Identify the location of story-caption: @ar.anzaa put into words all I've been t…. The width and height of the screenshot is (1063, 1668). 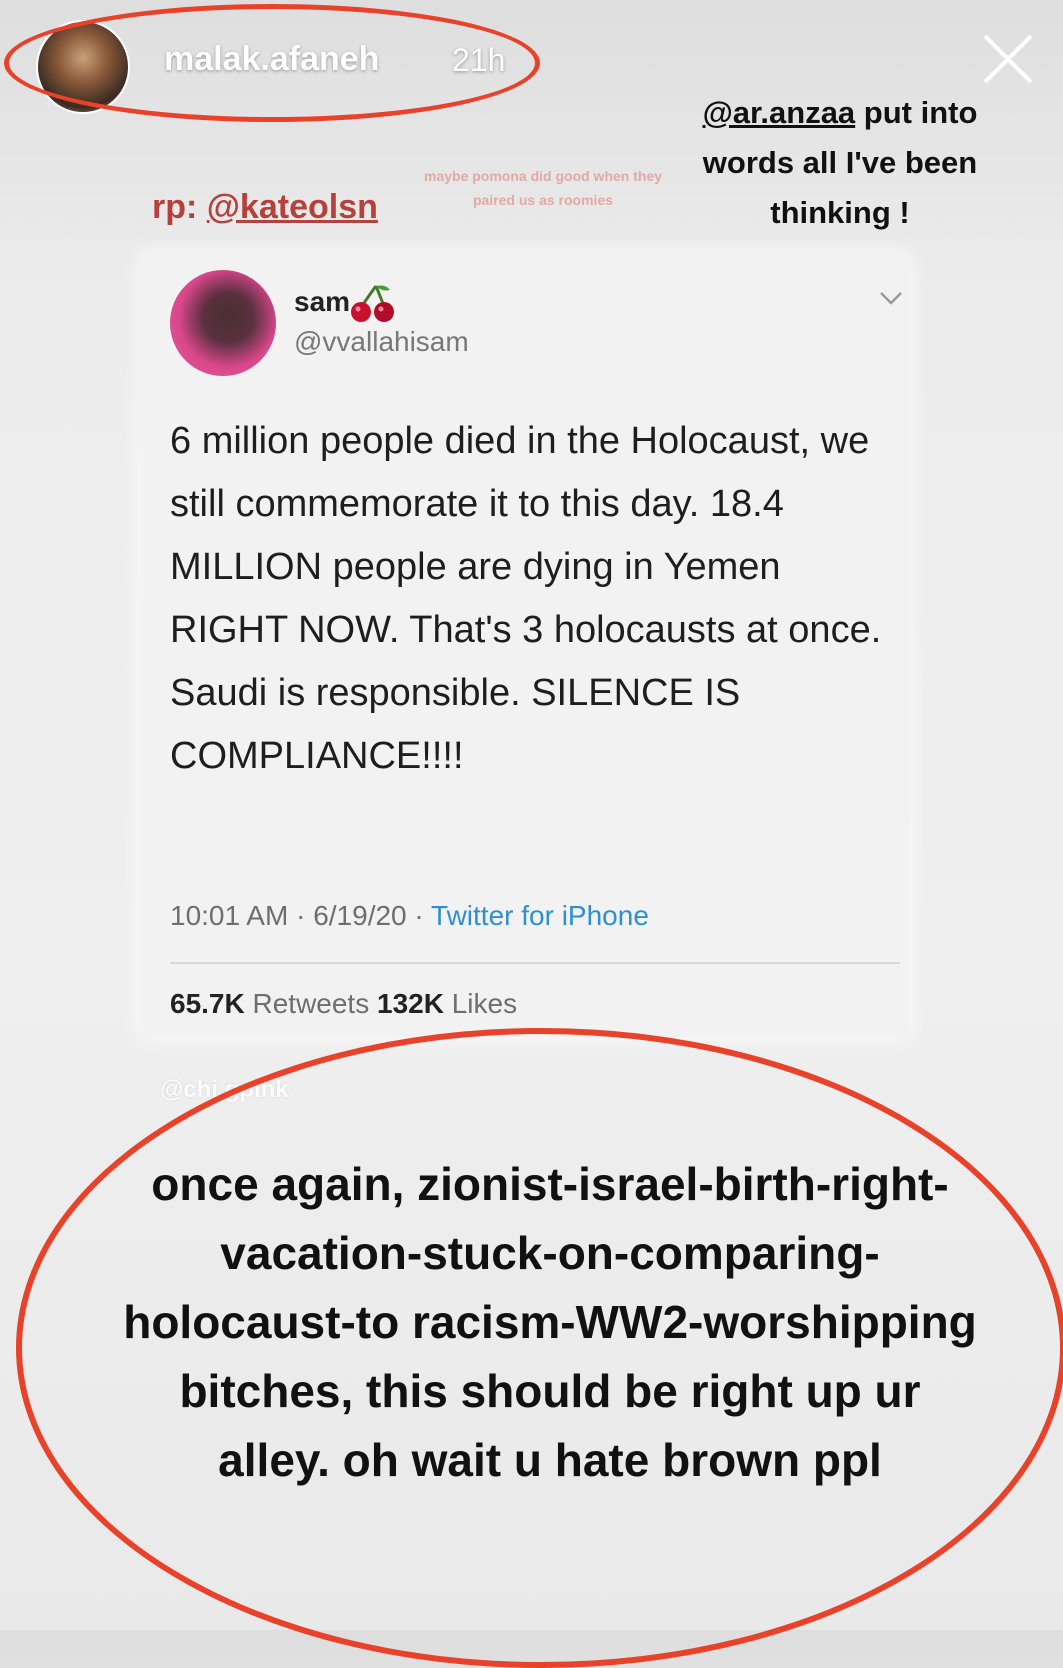
(840, 163).